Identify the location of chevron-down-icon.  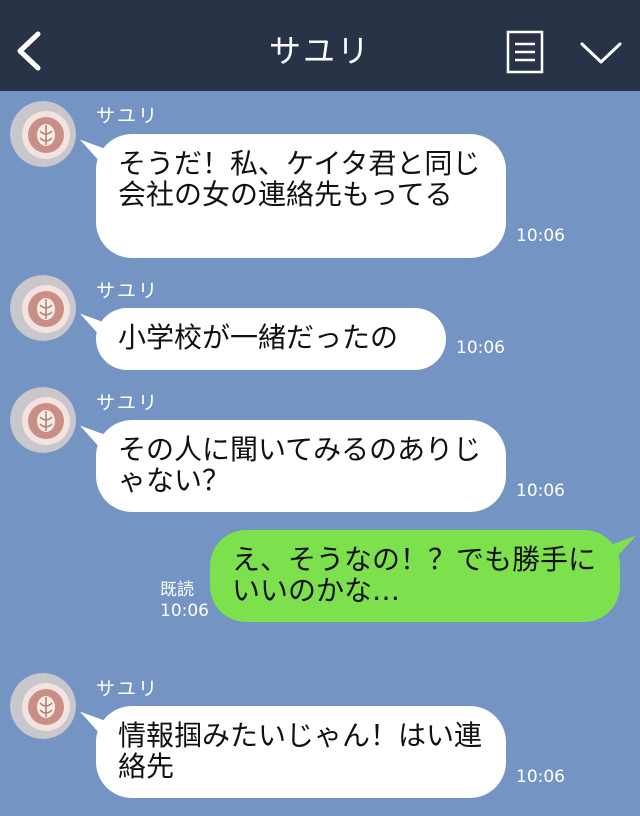
(601, 53).